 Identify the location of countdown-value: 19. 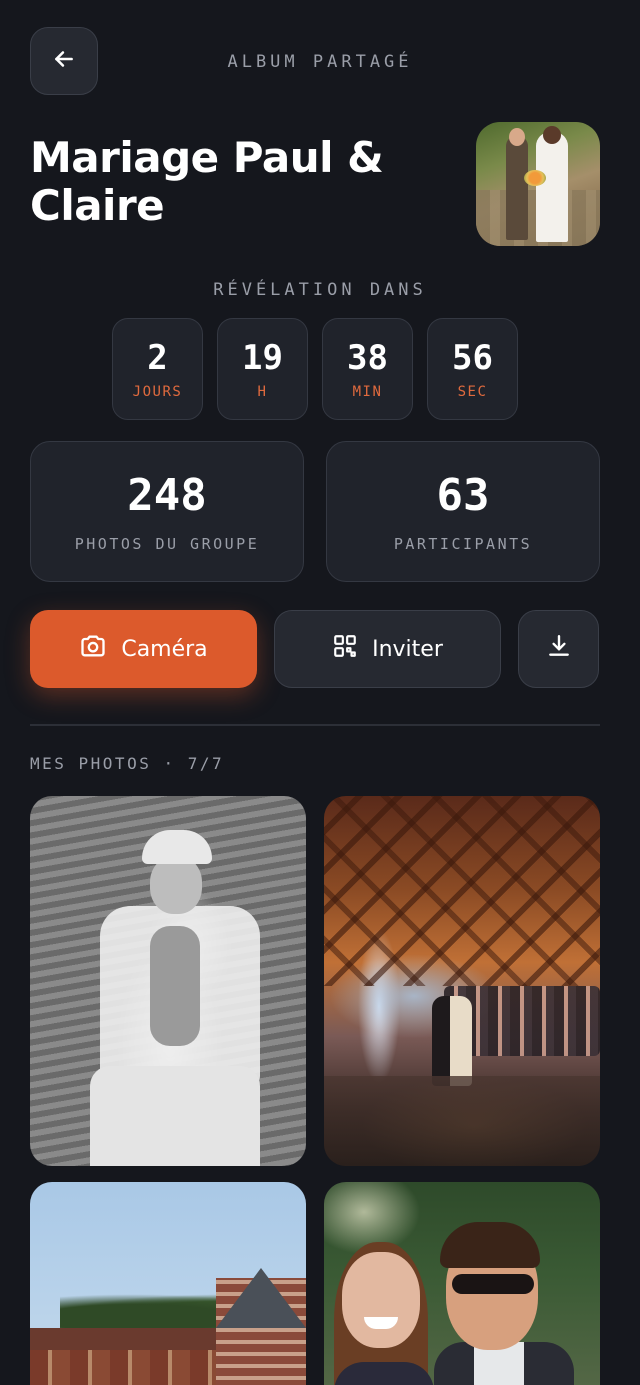
(262, 358).